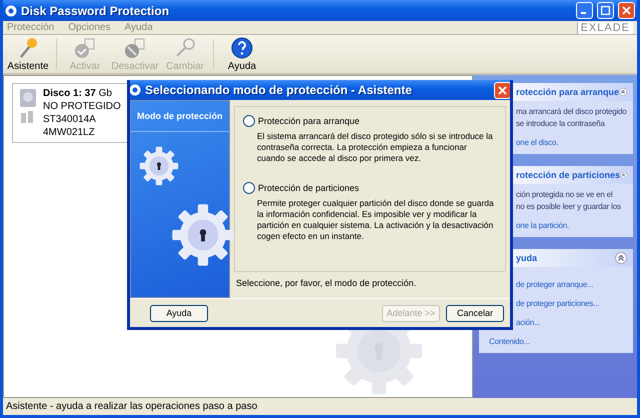  I want to click on task-description: ción protegida no se ve en el, so click(564, 194).